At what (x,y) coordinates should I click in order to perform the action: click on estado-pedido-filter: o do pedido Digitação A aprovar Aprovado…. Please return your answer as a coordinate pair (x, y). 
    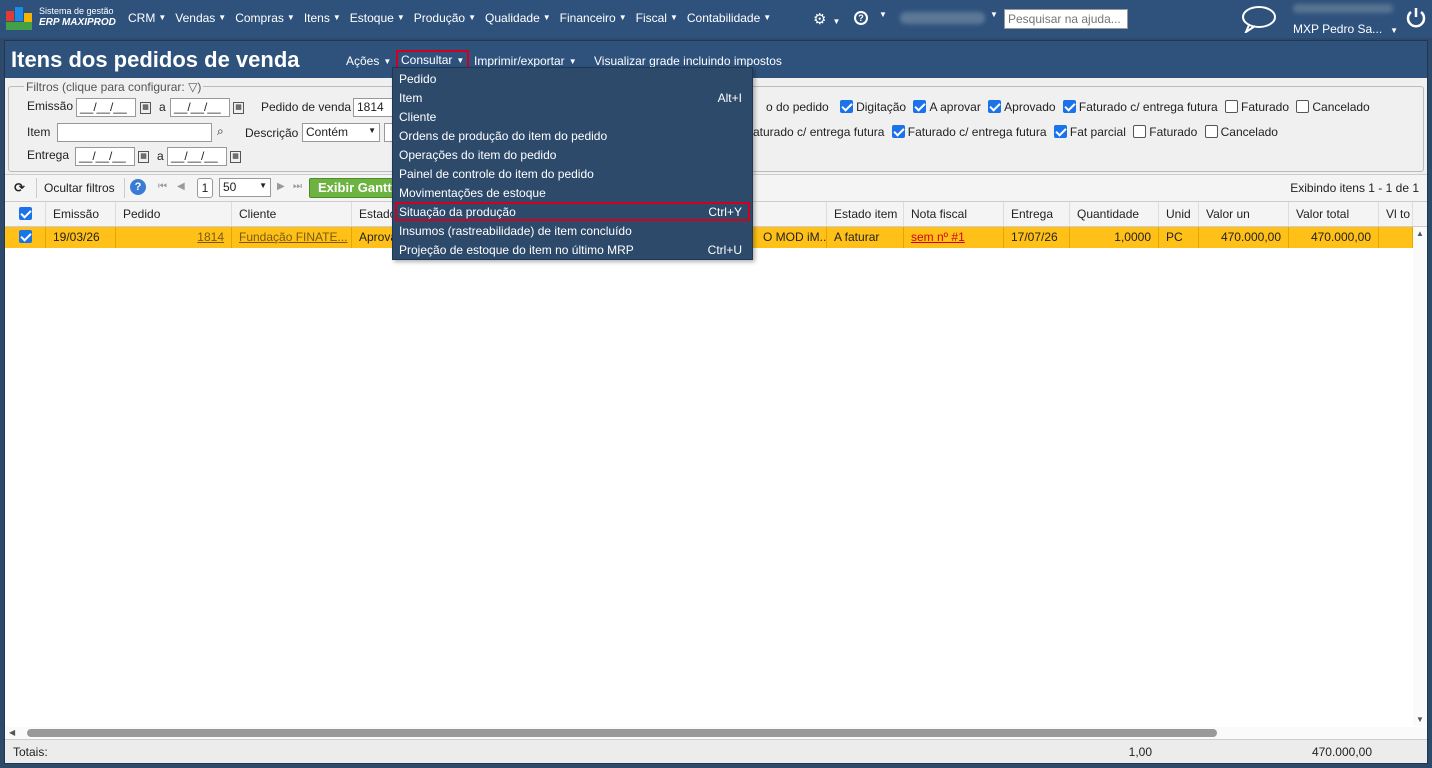
    Looking at the image, I should click on (1070, 107).